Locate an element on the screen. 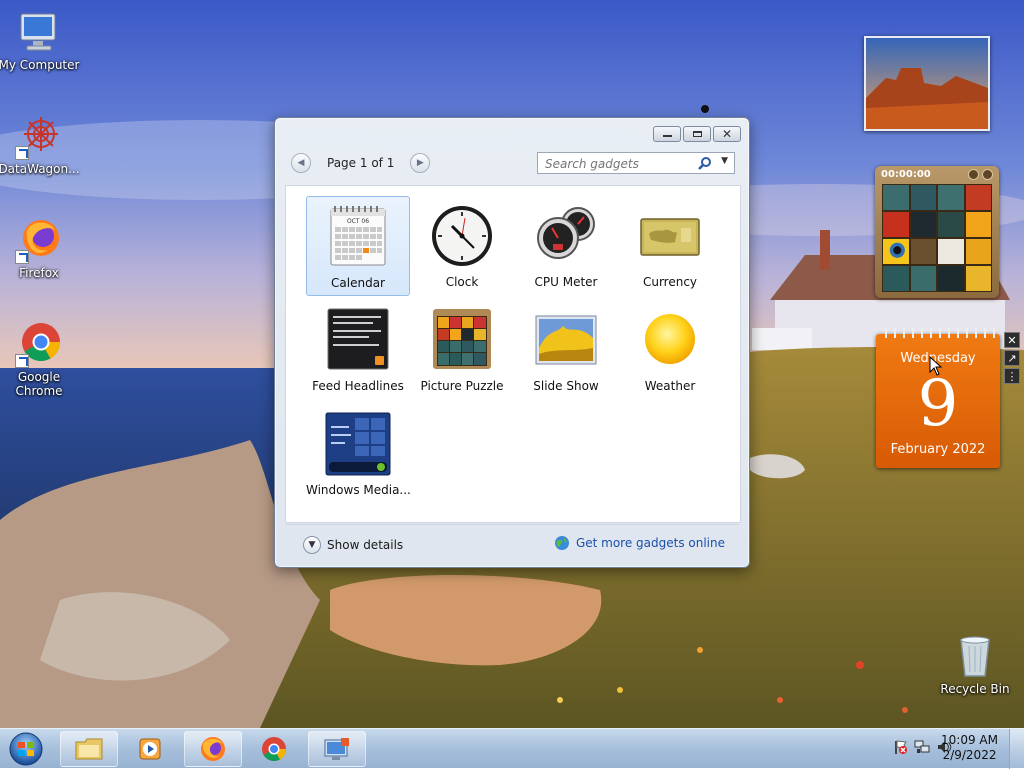 This screenshot has width=1024, height=769. gadget-label: Feed Headlines is located at coordinates (358, 386).